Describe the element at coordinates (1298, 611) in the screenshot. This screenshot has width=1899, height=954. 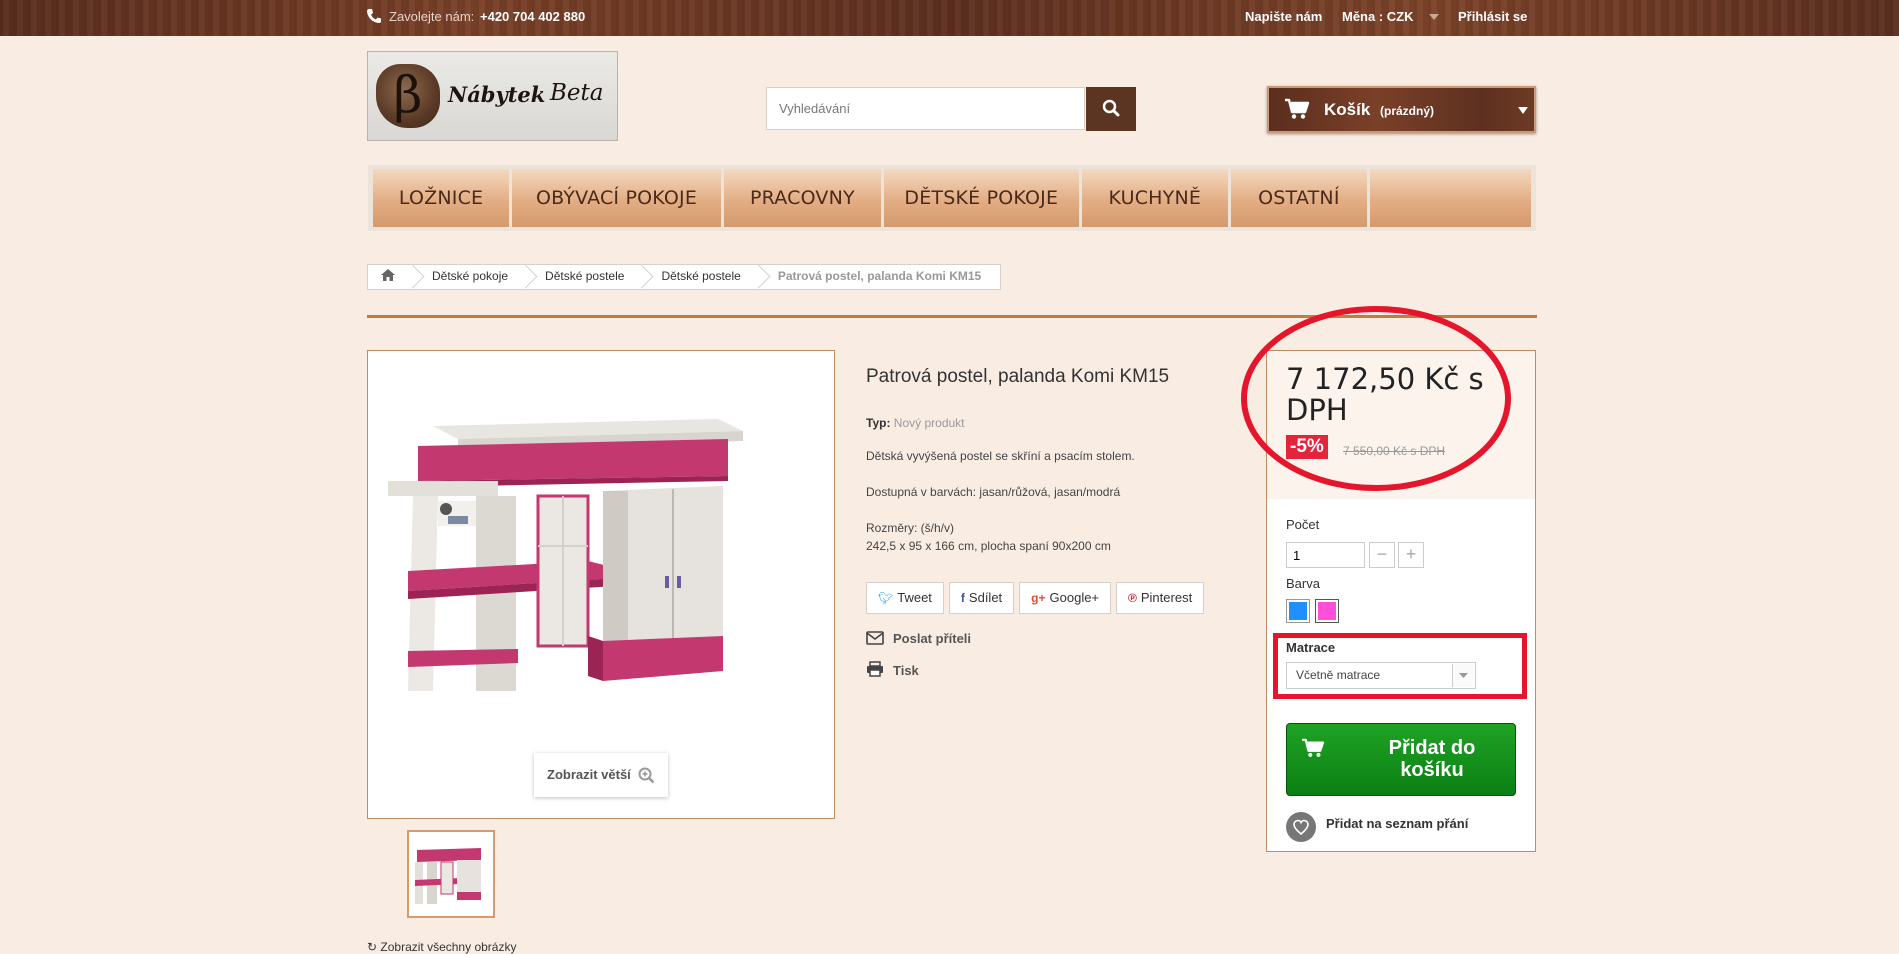
I see `color-swatch-blue` at that location.